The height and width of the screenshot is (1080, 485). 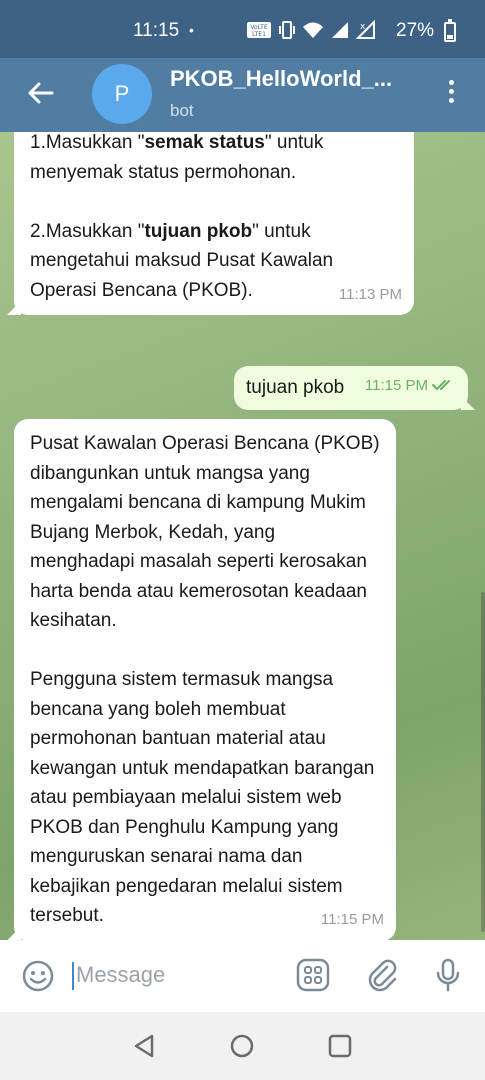 I want to click on more-options-icon, so click(x=451, y=94).